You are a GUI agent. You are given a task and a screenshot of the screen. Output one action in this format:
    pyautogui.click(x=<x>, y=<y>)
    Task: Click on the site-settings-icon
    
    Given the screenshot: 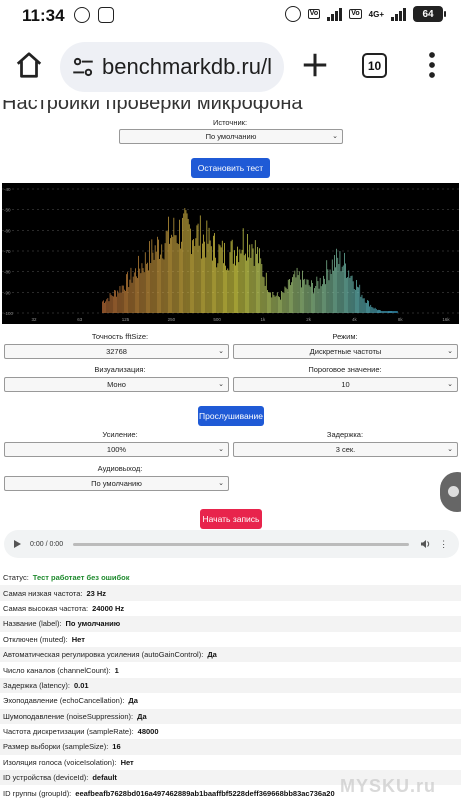 What is the action you would take?
    pyautogui.click(x=83, y=67)
    